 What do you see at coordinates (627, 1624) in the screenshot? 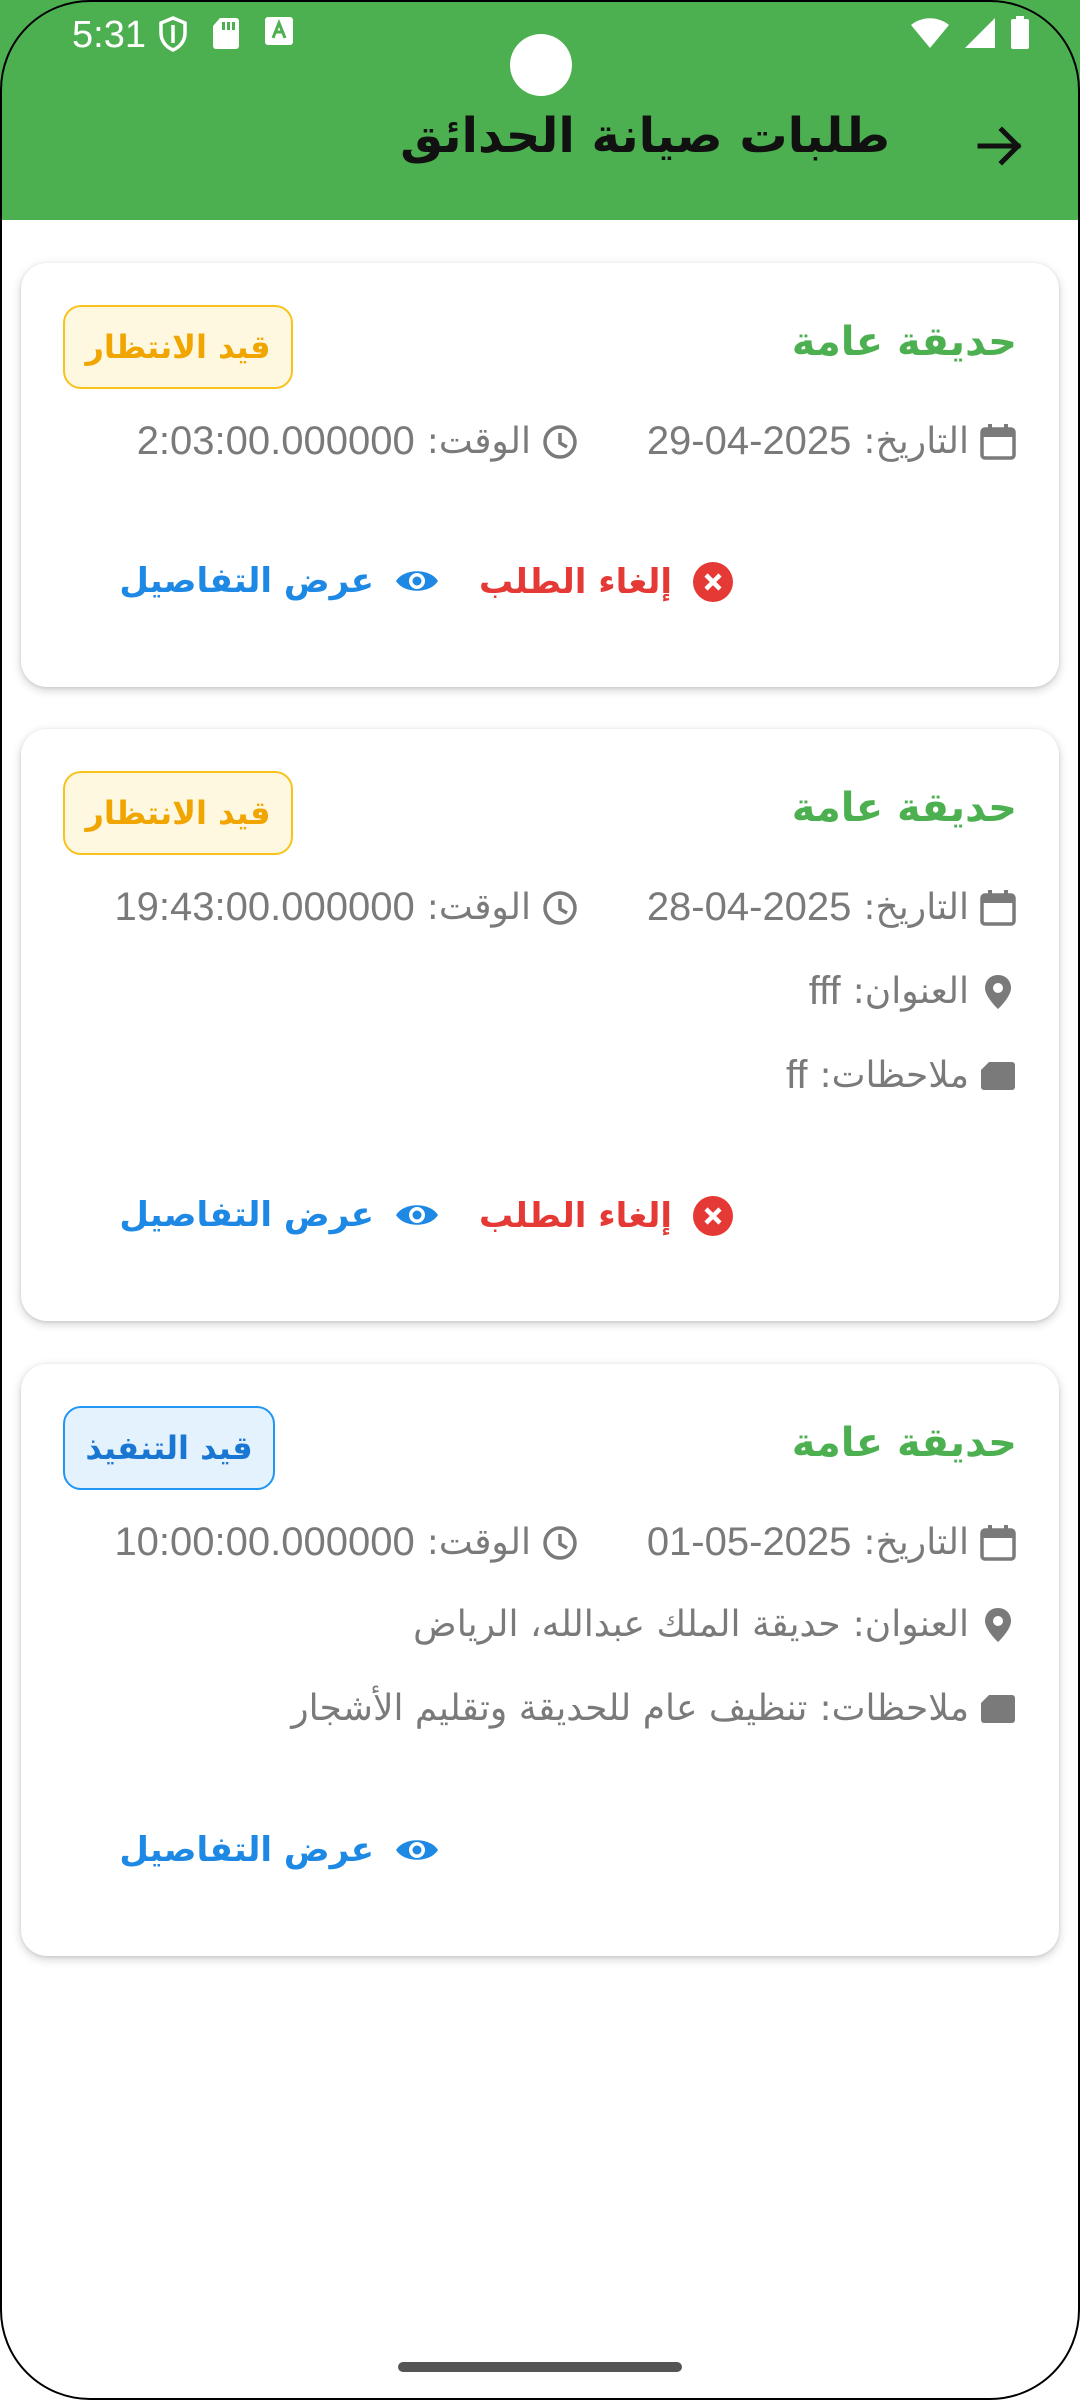
I see `address-value: حديقة الملك عبدالله، الرياض` at bounding box center [627, 1624].